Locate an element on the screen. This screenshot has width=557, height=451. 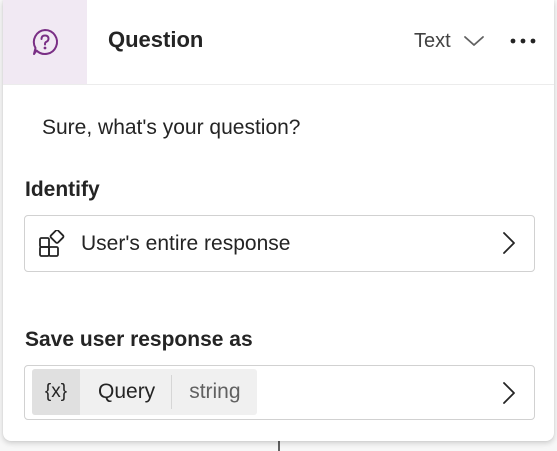
response-type-dropdown: Text is located at coordinates (449, 41).